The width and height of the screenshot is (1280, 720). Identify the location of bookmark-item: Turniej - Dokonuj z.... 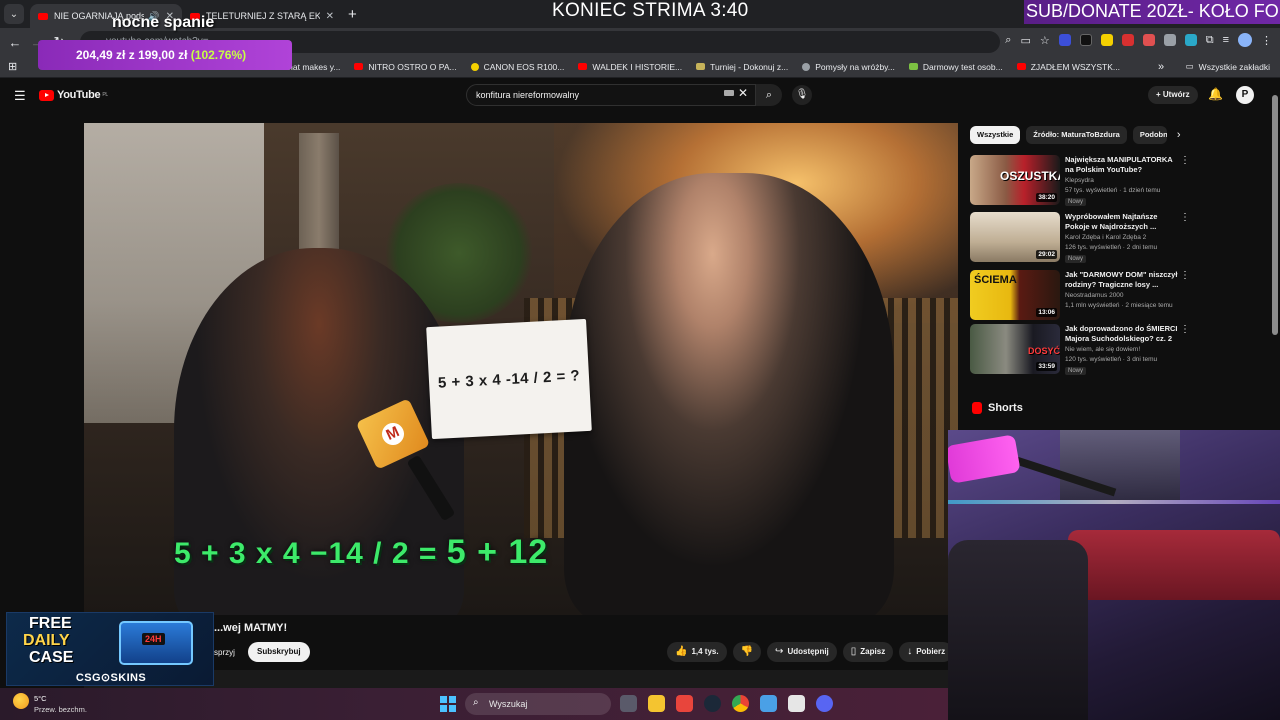
(742, 67).